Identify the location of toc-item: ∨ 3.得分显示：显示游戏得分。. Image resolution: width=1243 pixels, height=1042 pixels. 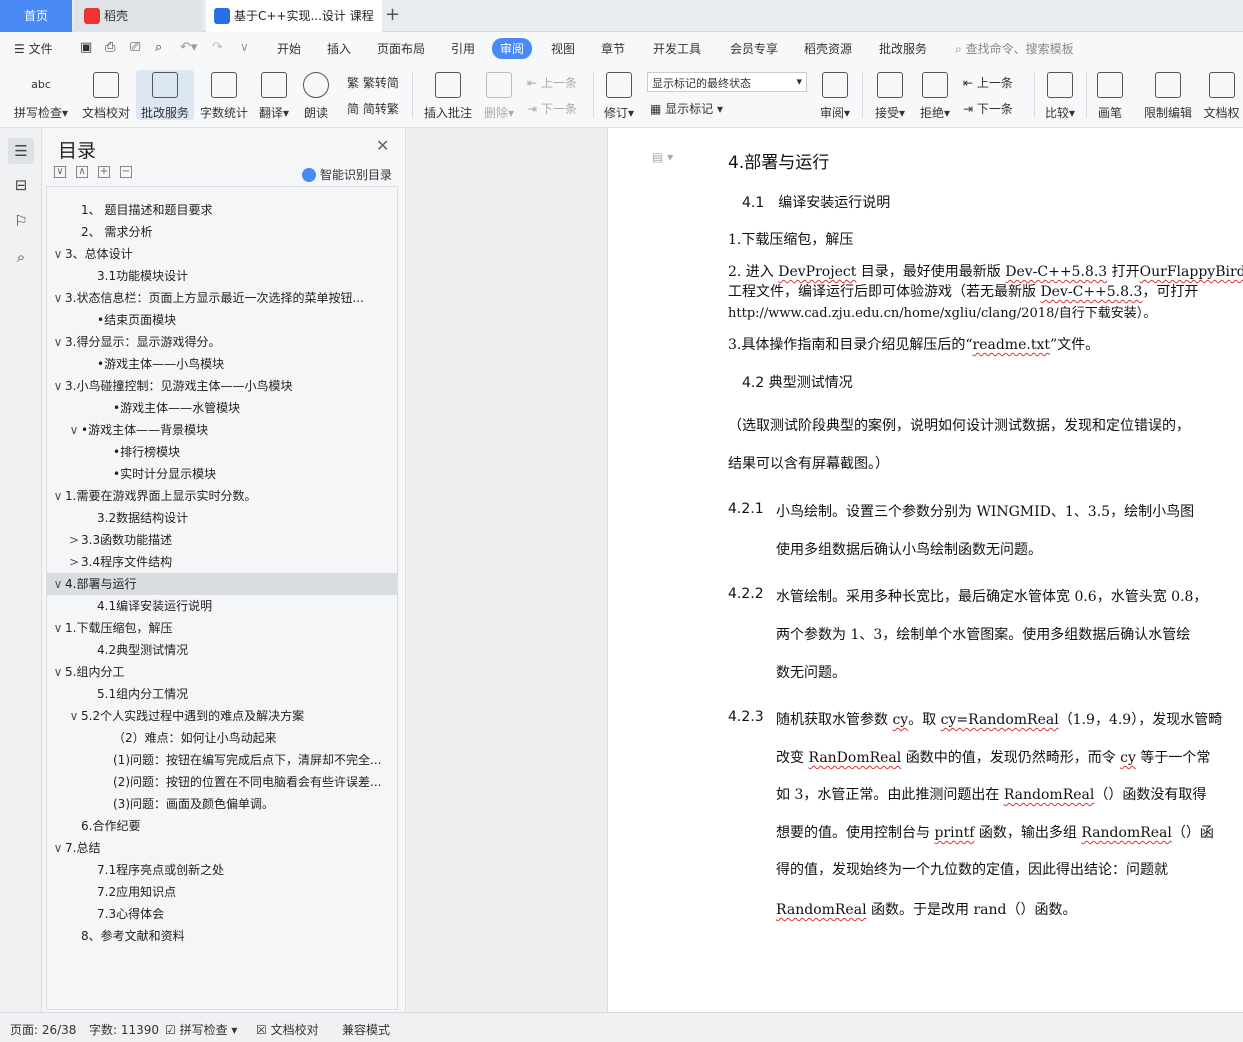
(222, 342).